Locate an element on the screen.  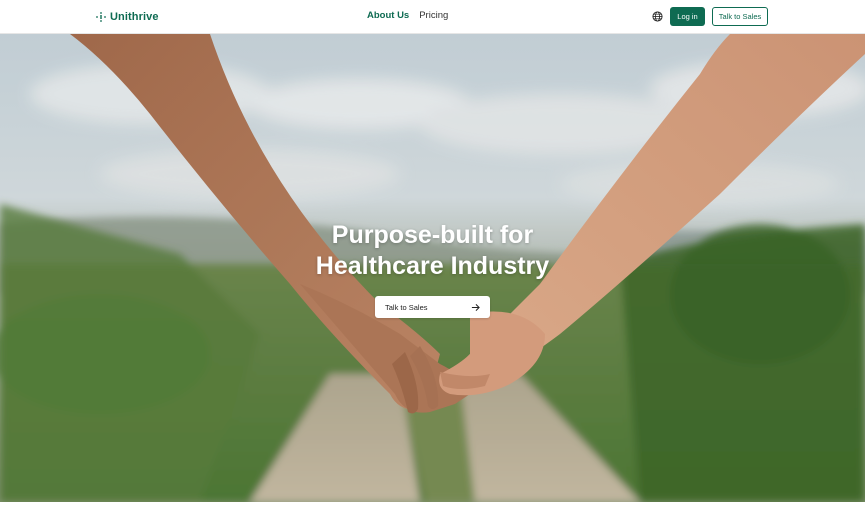
login-button: Log in is located at coordinates (687, 16).